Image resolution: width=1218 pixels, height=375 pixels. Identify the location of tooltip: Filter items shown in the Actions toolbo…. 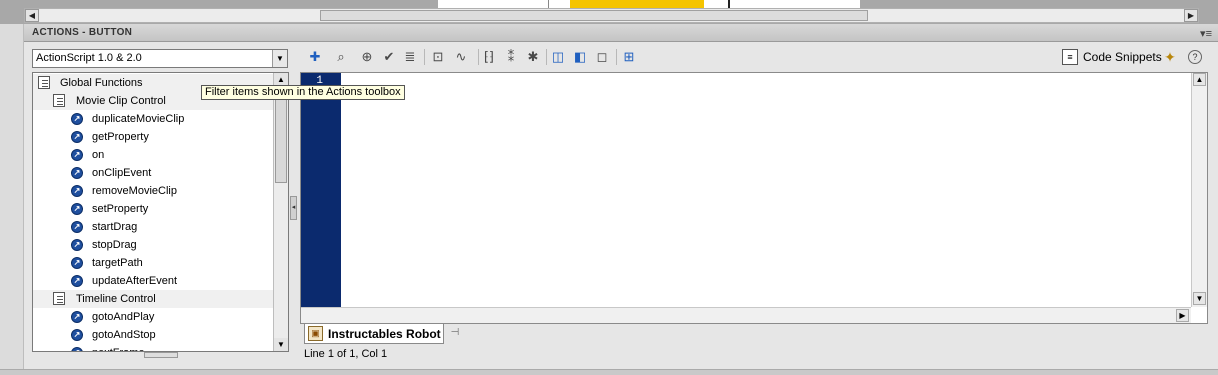
(303, 92).